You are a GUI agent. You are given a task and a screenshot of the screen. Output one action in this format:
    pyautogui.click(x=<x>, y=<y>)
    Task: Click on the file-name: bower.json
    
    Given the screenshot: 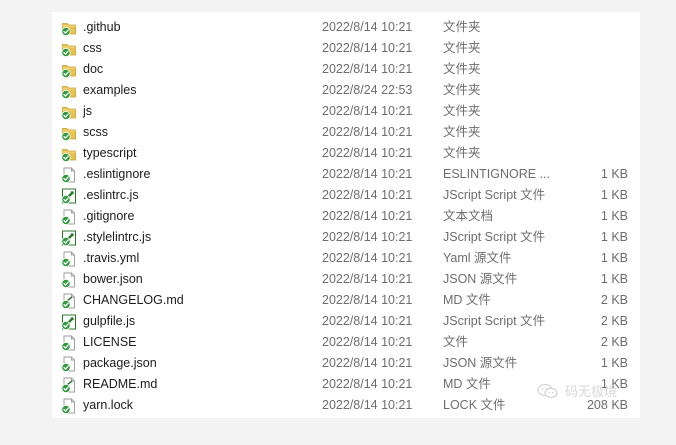 What is the action you would take?
    pyautogui.click(x=113, y=279)
    